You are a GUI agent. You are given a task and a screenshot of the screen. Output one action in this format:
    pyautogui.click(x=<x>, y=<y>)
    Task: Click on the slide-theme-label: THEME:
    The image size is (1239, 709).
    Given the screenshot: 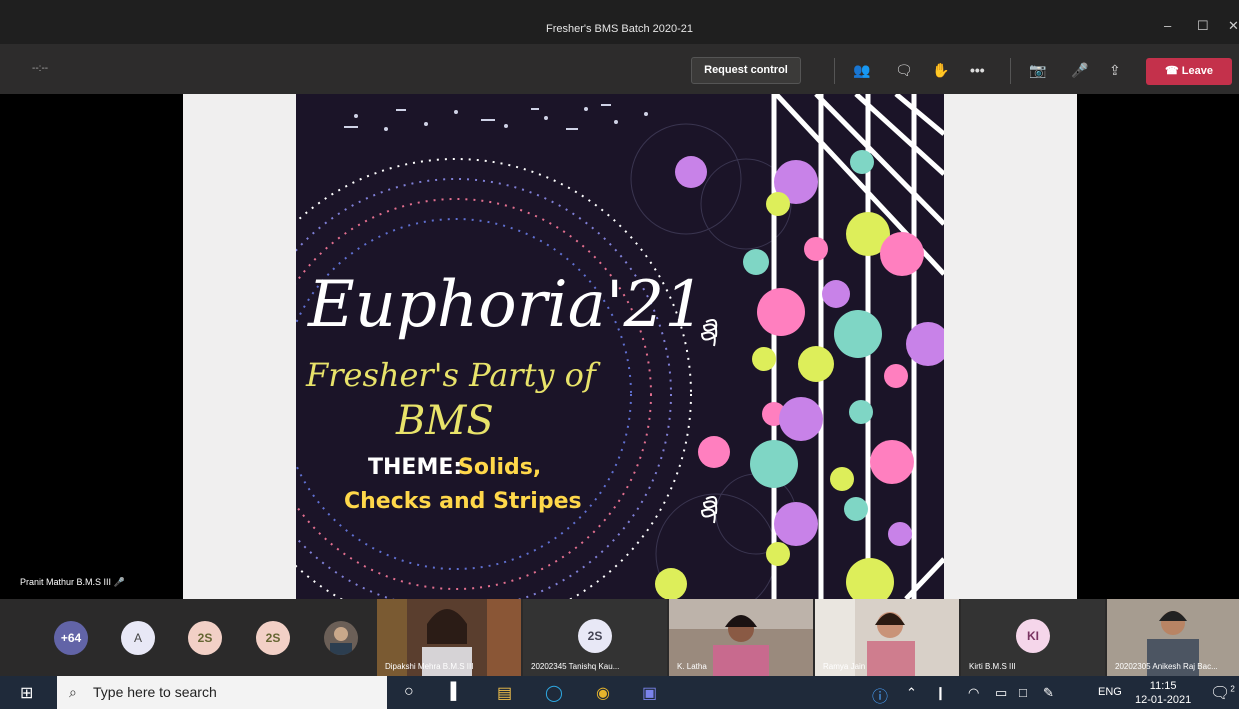 What is the action you would take?
    pyautogui.click(x=415, y=467)
    